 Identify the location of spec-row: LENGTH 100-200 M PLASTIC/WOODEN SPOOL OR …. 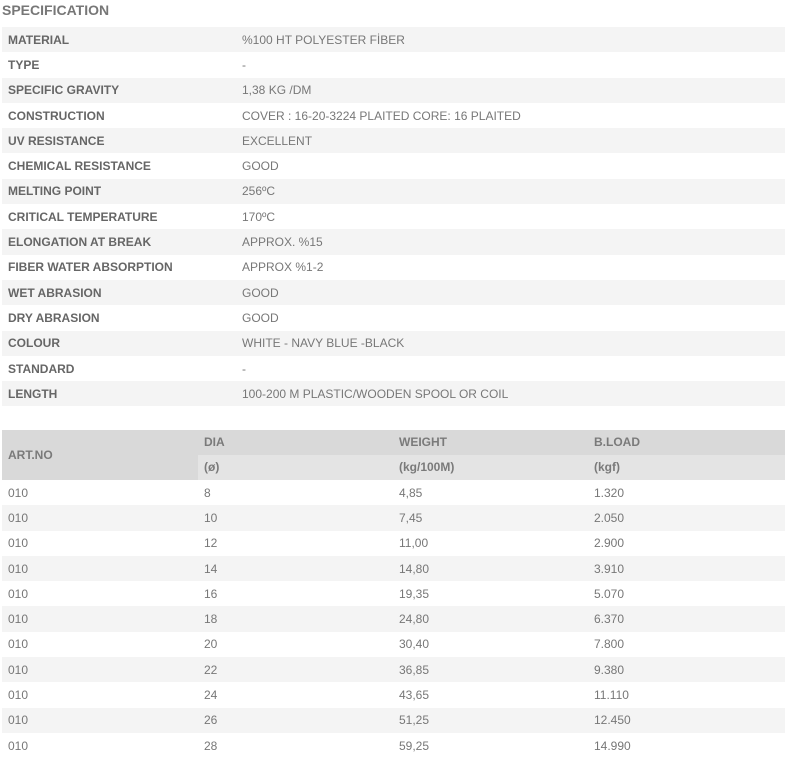
(393, 394).